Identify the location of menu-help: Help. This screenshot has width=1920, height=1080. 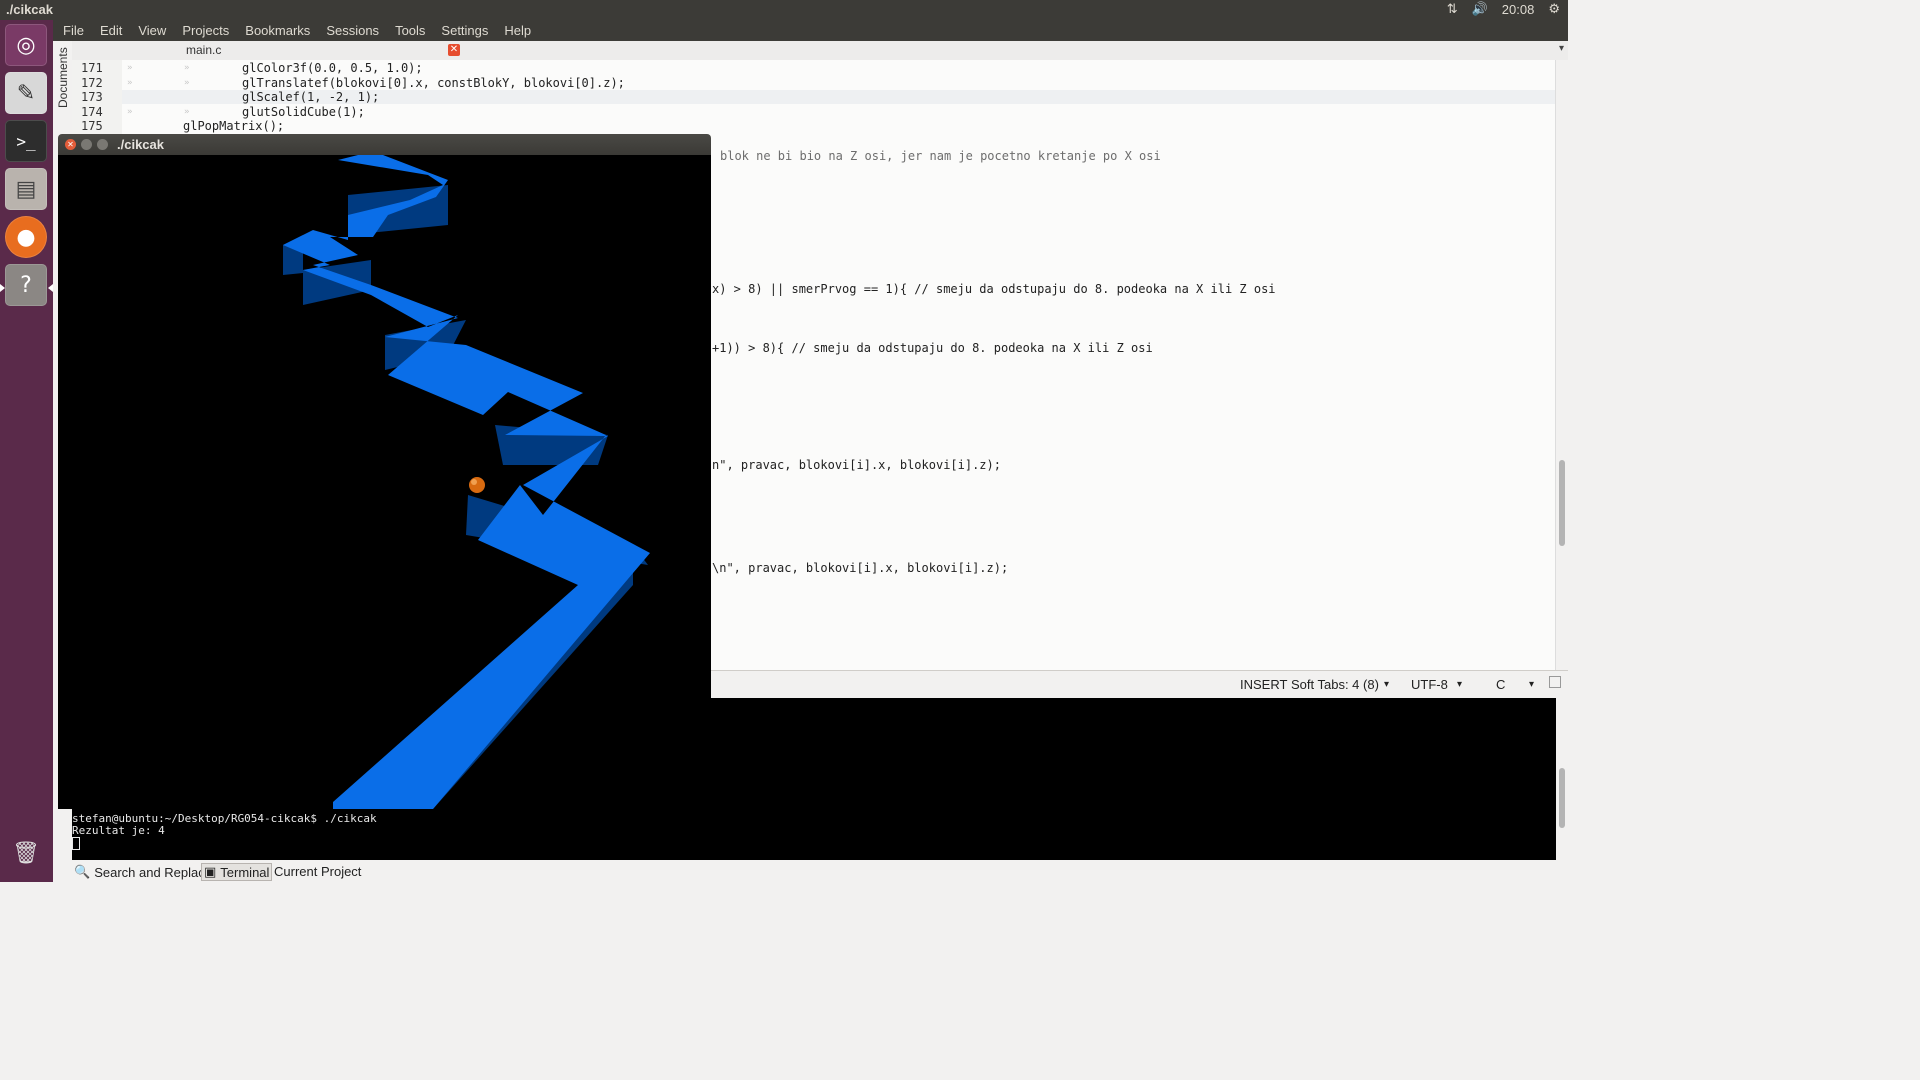
(517, 30).